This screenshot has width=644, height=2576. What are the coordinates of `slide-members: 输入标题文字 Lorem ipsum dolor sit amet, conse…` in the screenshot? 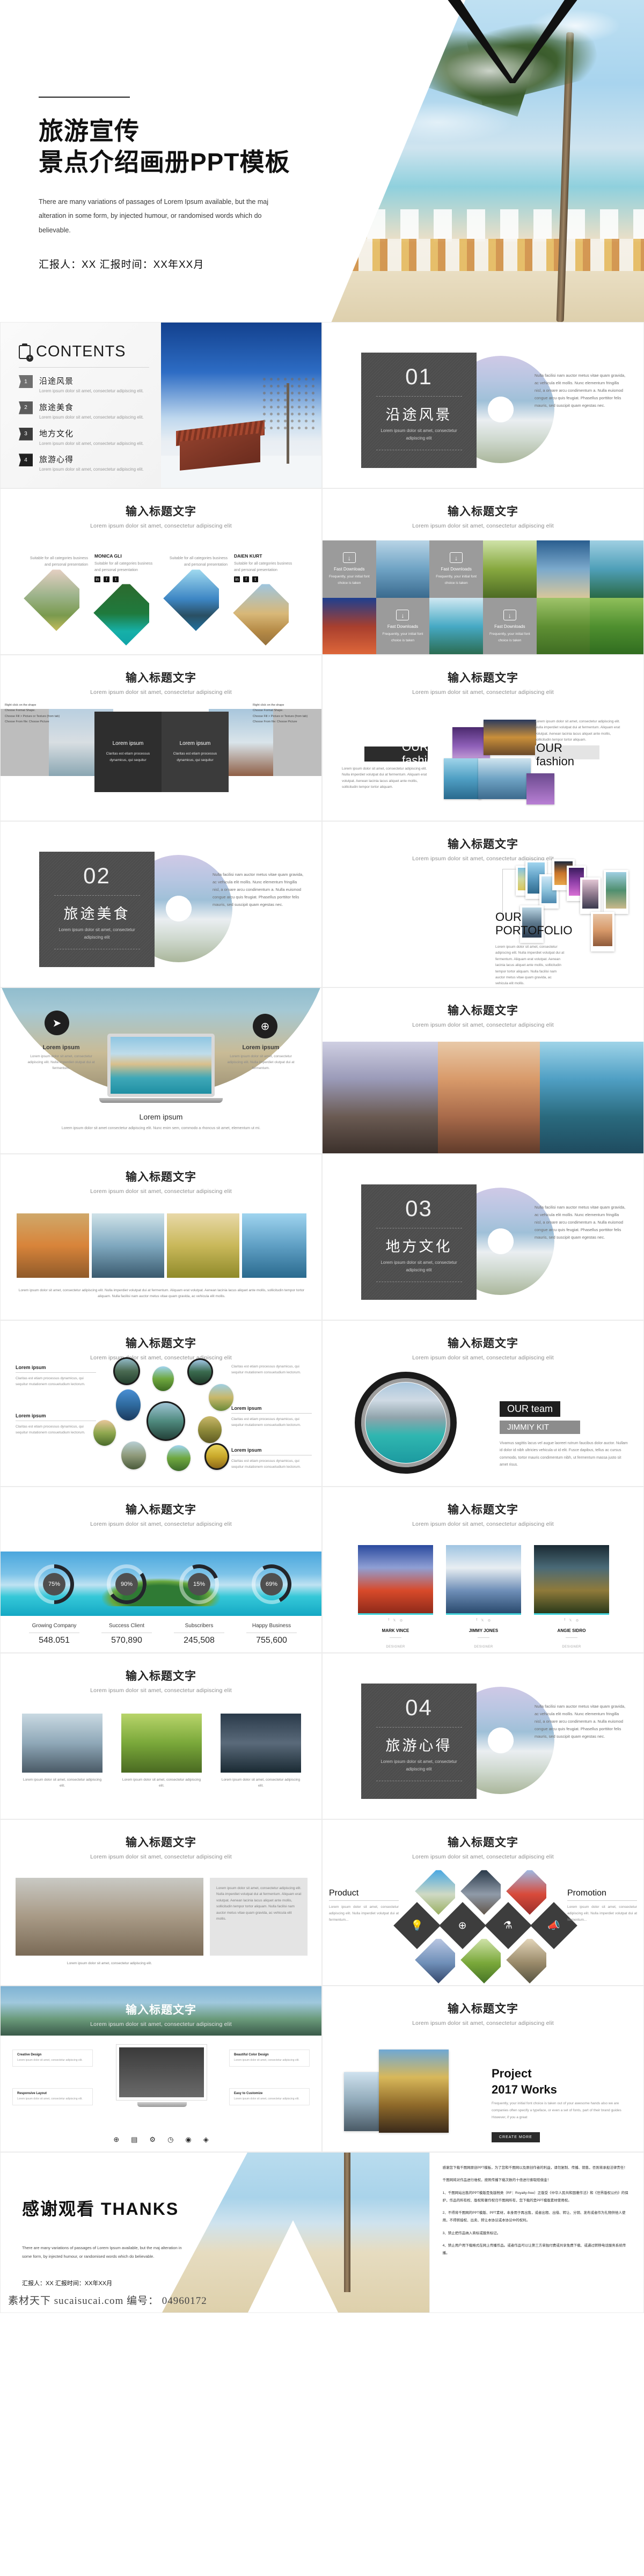 It's located at (483, 1570).